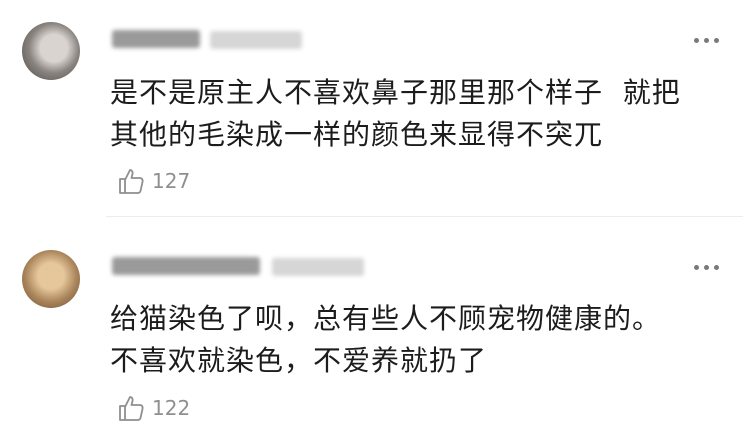 This screenshot has width=743, height=446. Describe the element at coordinates (171, 181) in the screenshot. I see `like-count: 127` at that location.